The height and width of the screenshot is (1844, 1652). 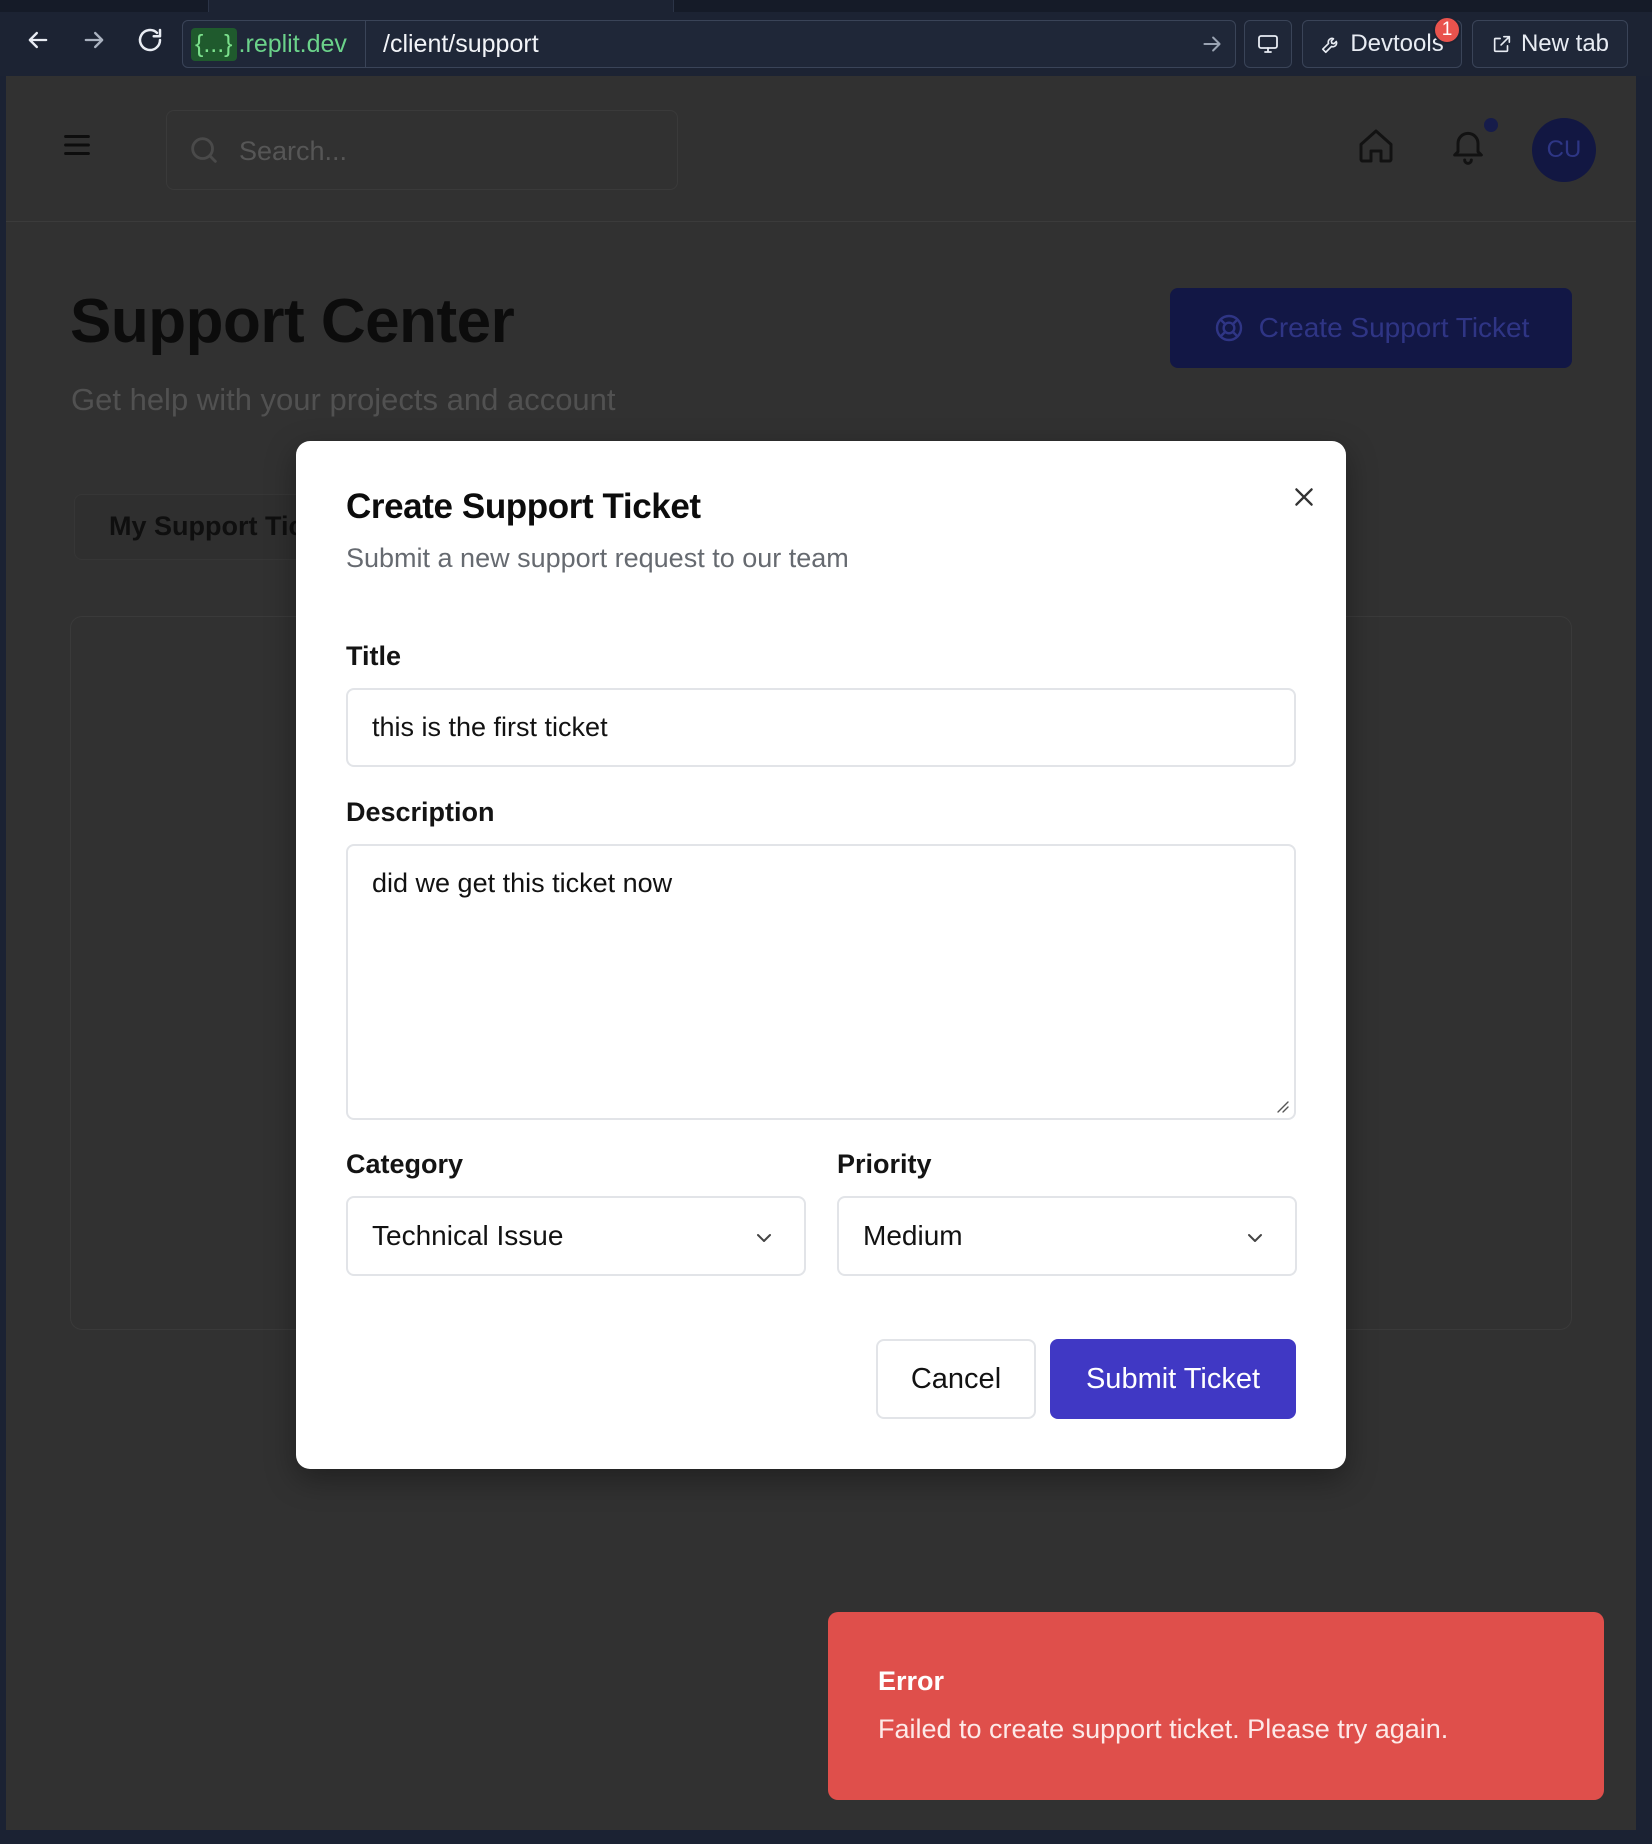 I want to click on dialog-title: Create Support Ticket, so click(x=523, y=506).